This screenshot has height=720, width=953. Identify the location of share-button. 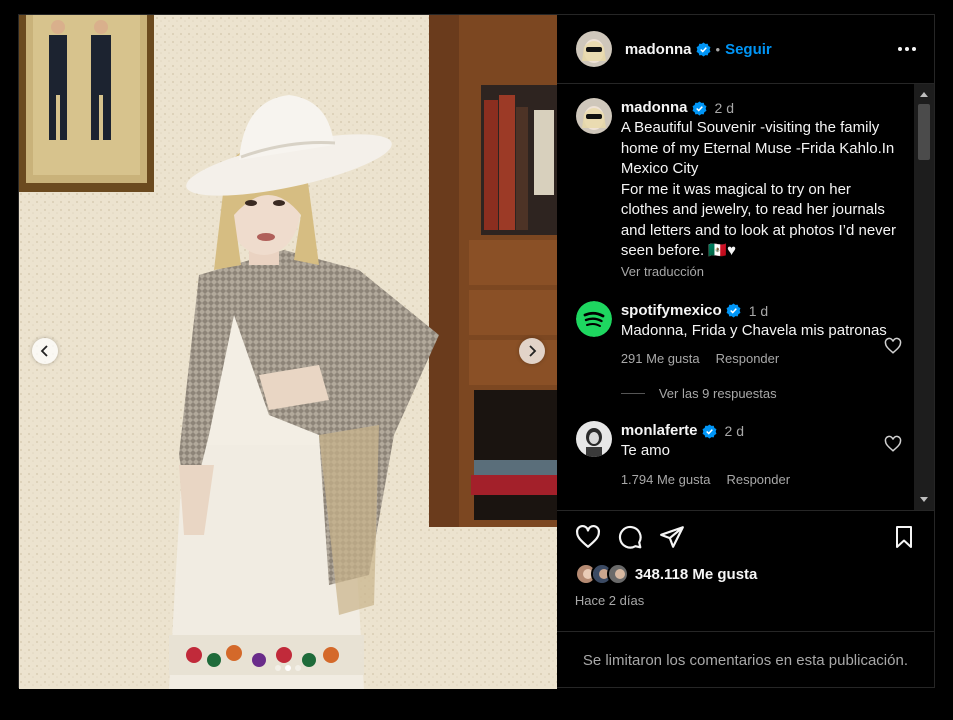
(672, 537).